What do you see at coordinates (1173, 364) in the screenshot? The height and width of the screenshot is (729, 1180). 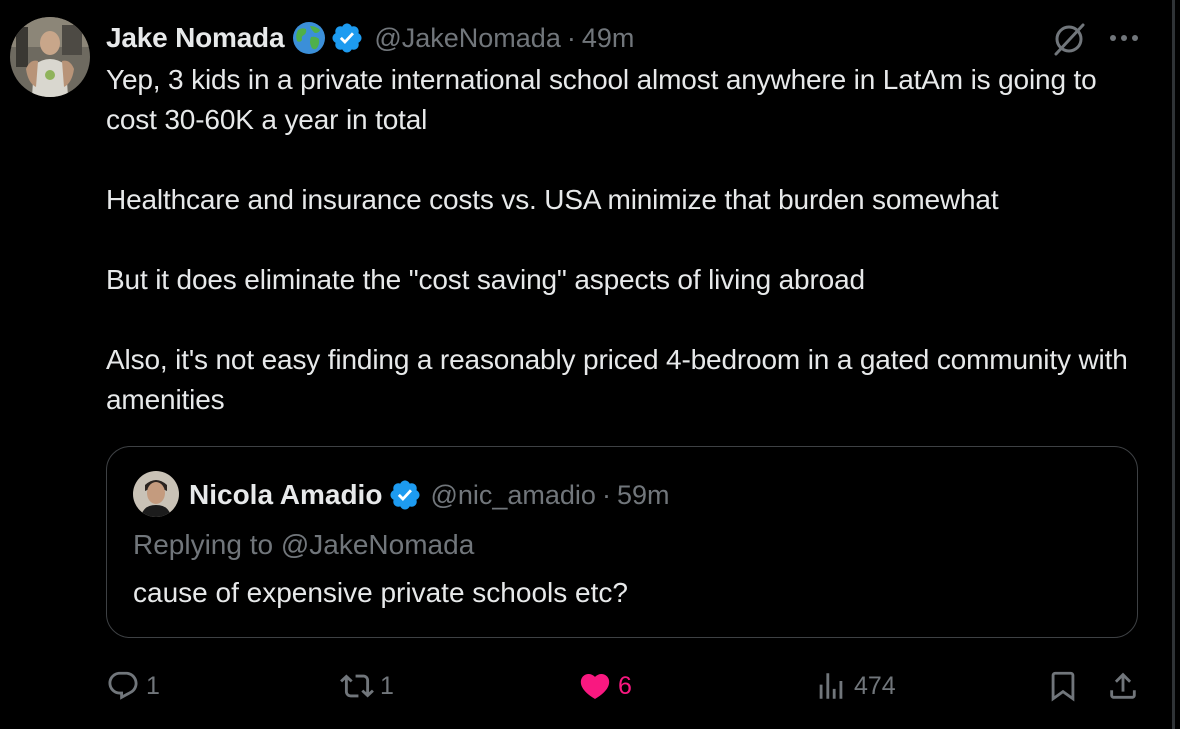 I see `scrollbar-track` at bounding box center [1173, 364].